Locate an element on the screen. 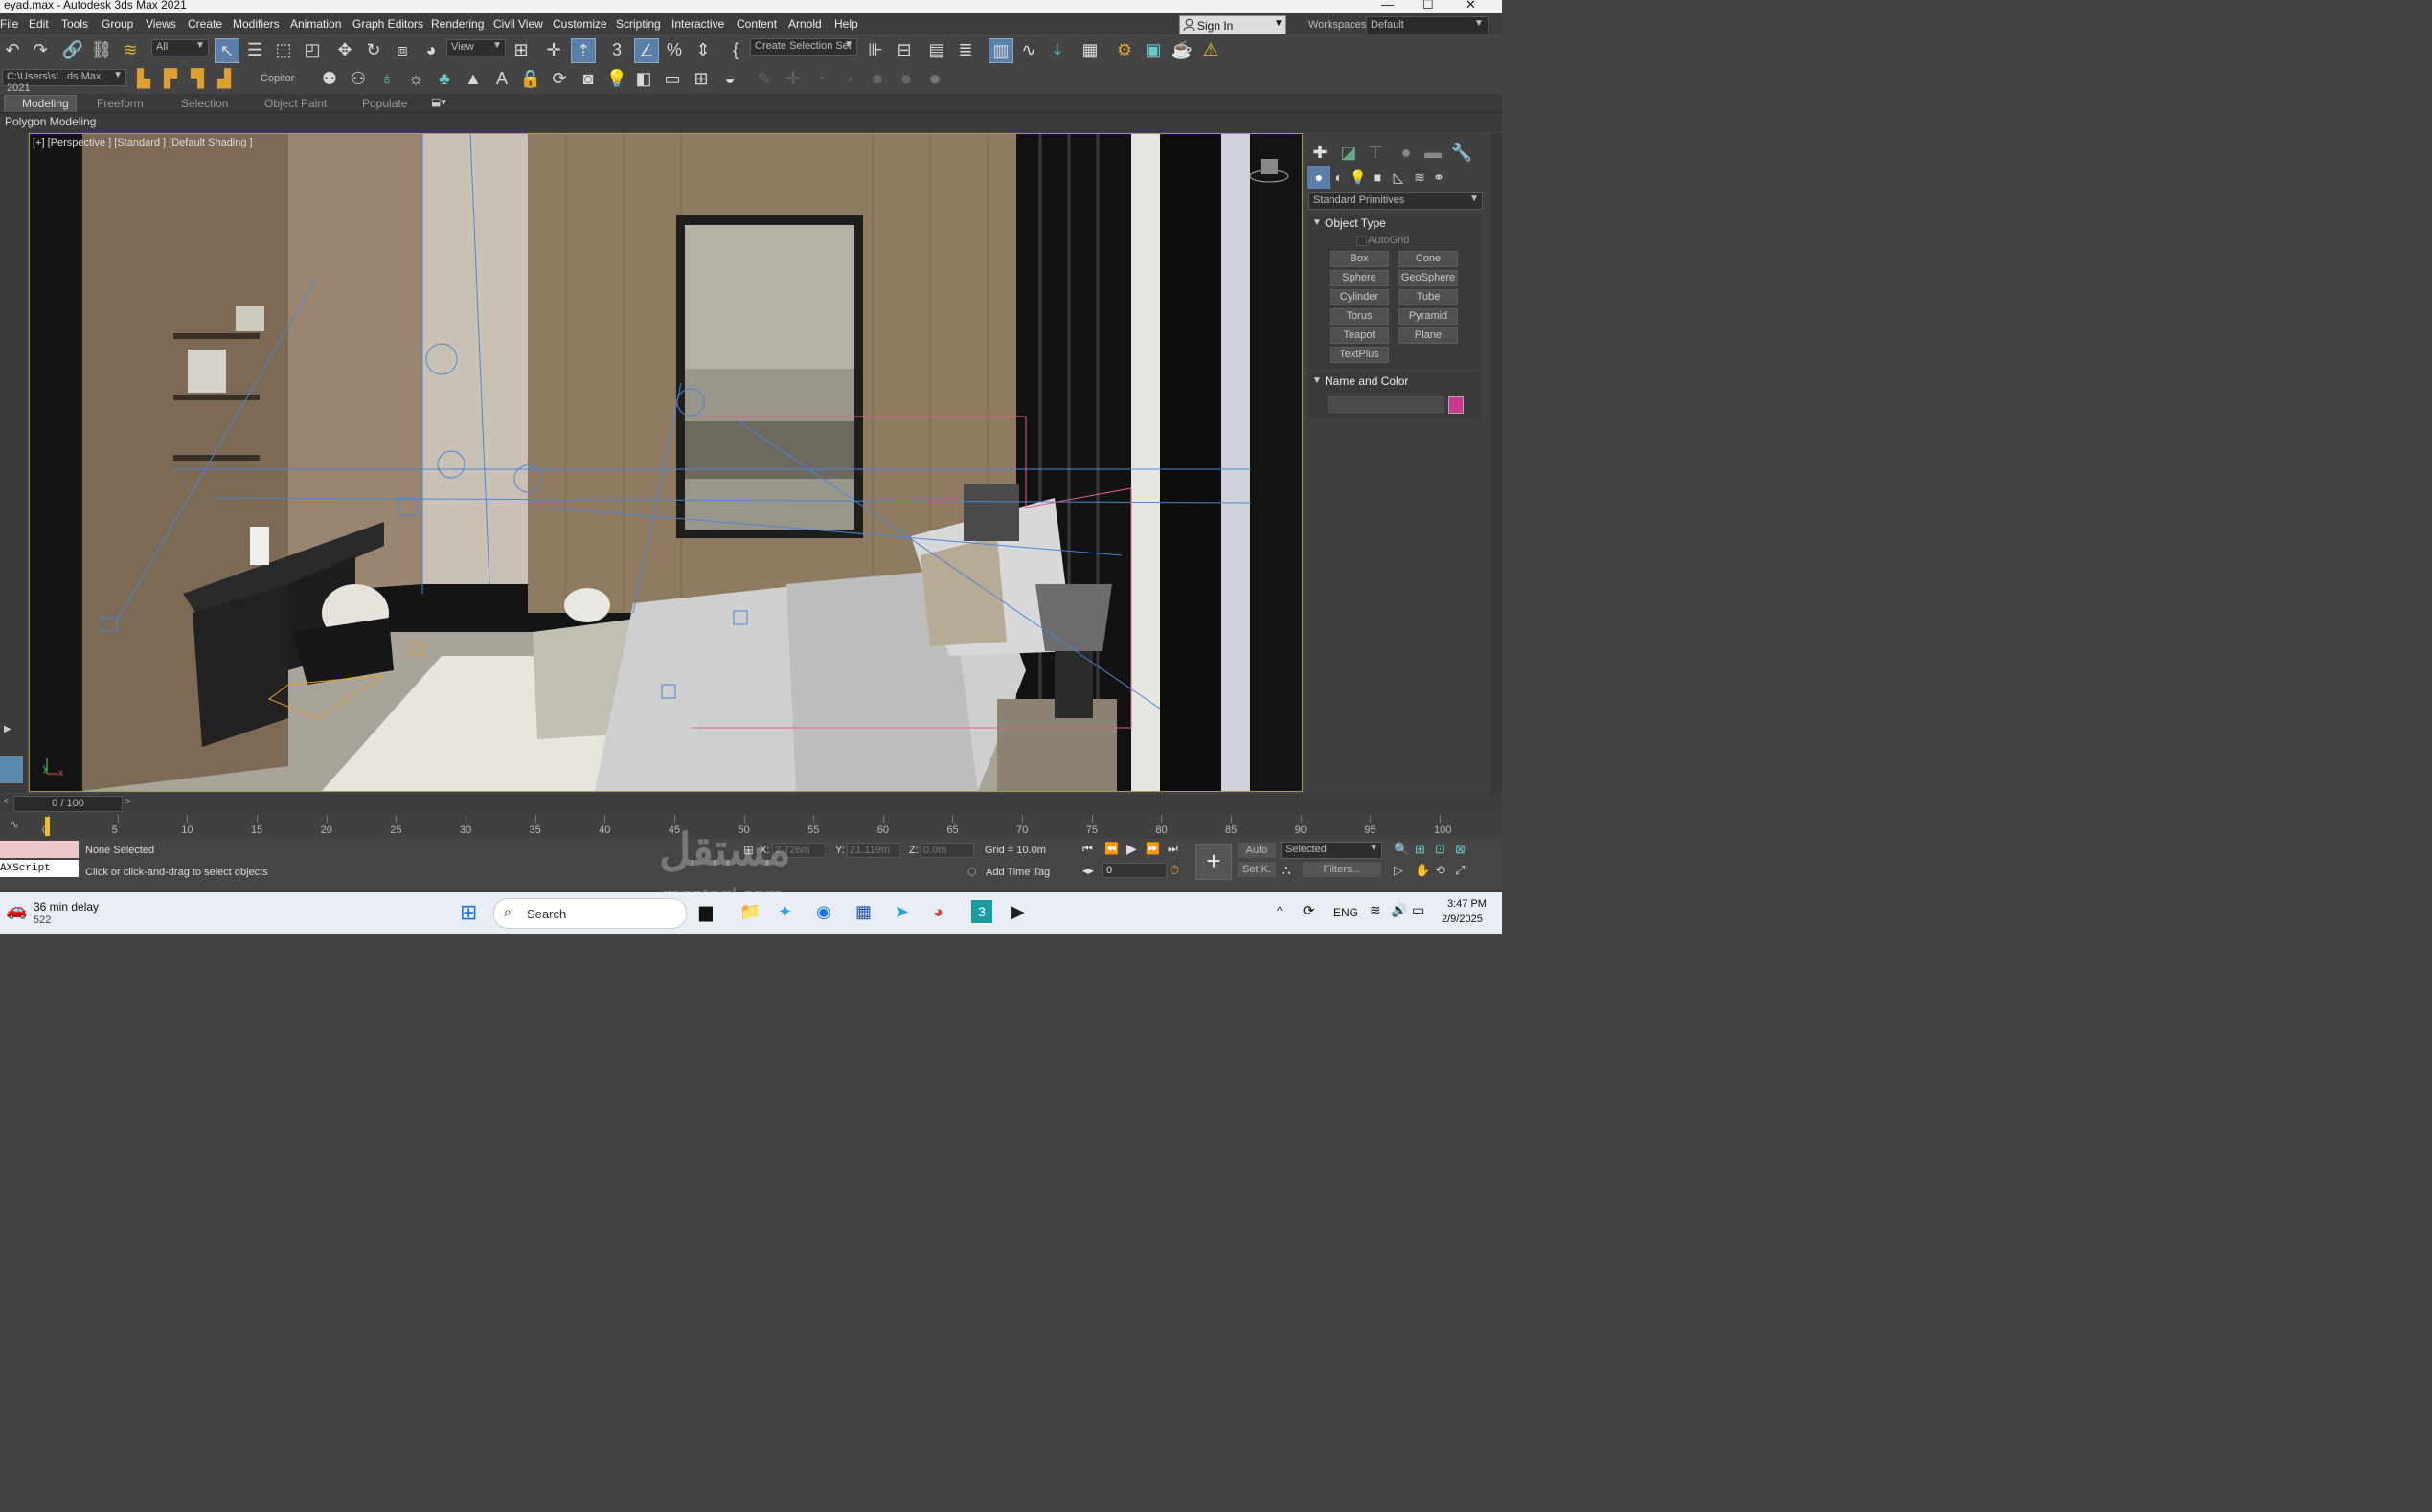 The height and width of the screenshot is (1512, 2432). toggle-layer-explorer-icon: ≣ is located at coordinates (965, 49).